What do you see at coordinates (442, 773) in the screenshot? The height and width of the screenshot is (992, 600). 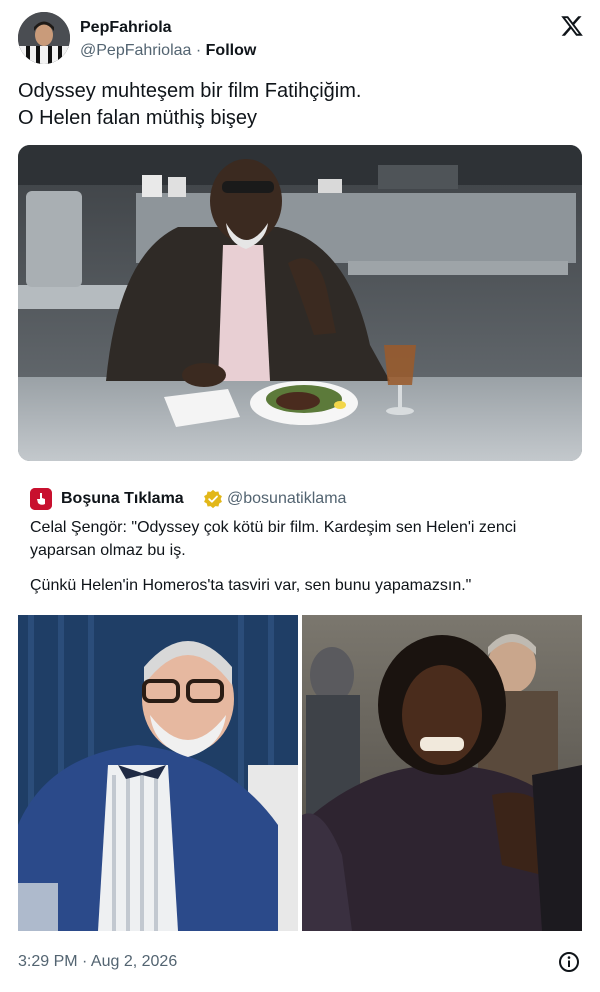 I see `quoted-photo-right` at bounding box center [442, 773].